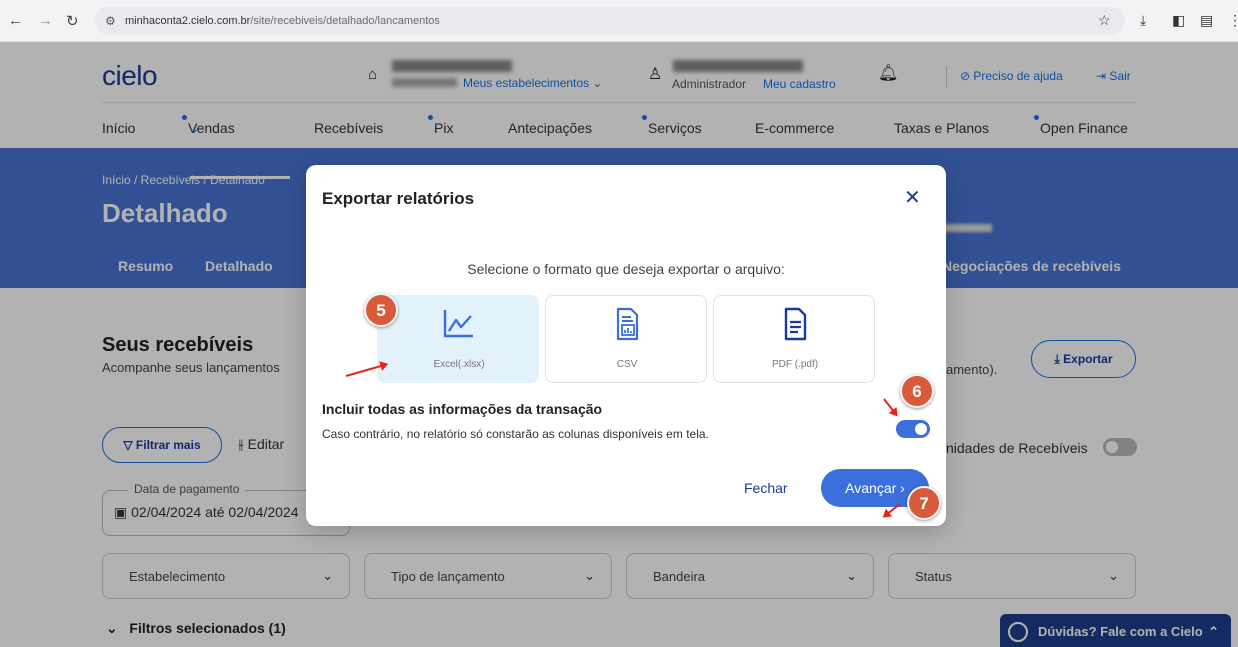 Image resolution: width=1238 pixels, height=647 pixels. I want to click on format-label: Excel(.xlsx), so click(459, 364).